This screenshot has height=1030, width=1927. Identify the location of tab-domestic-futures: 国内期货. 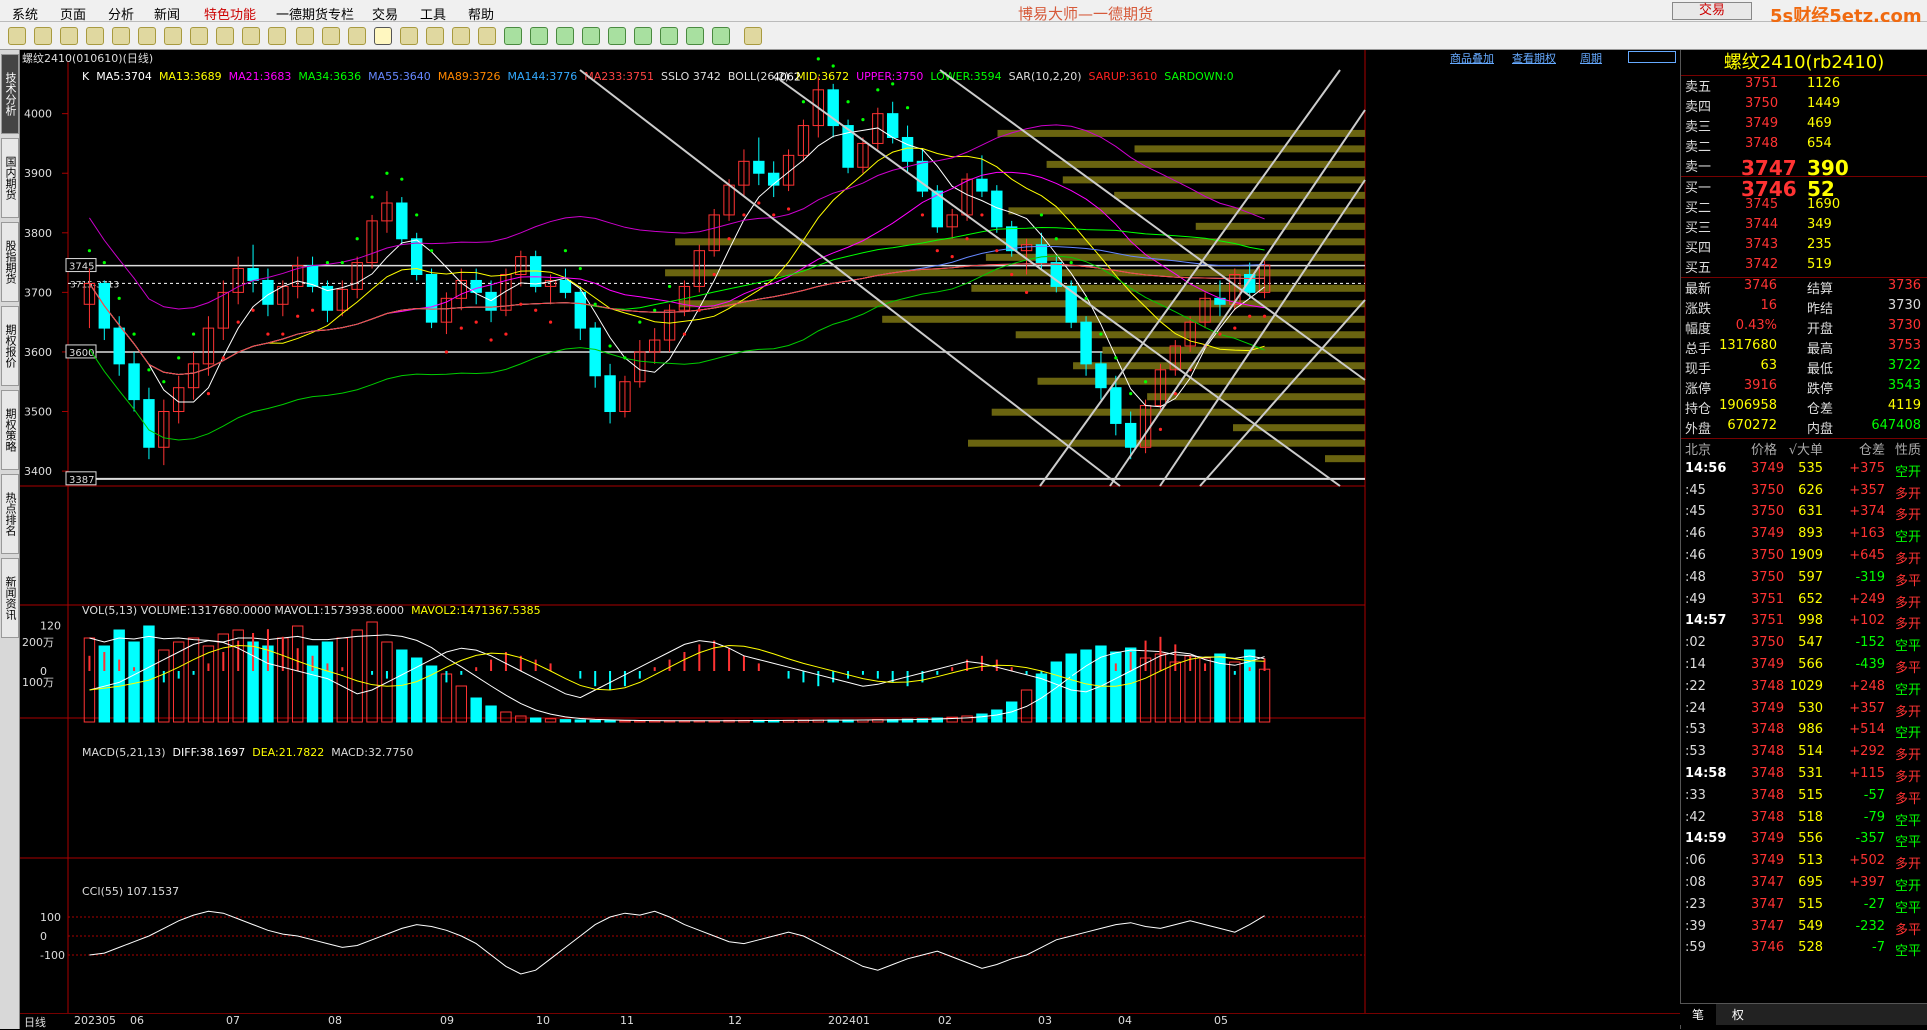
(10, 178).